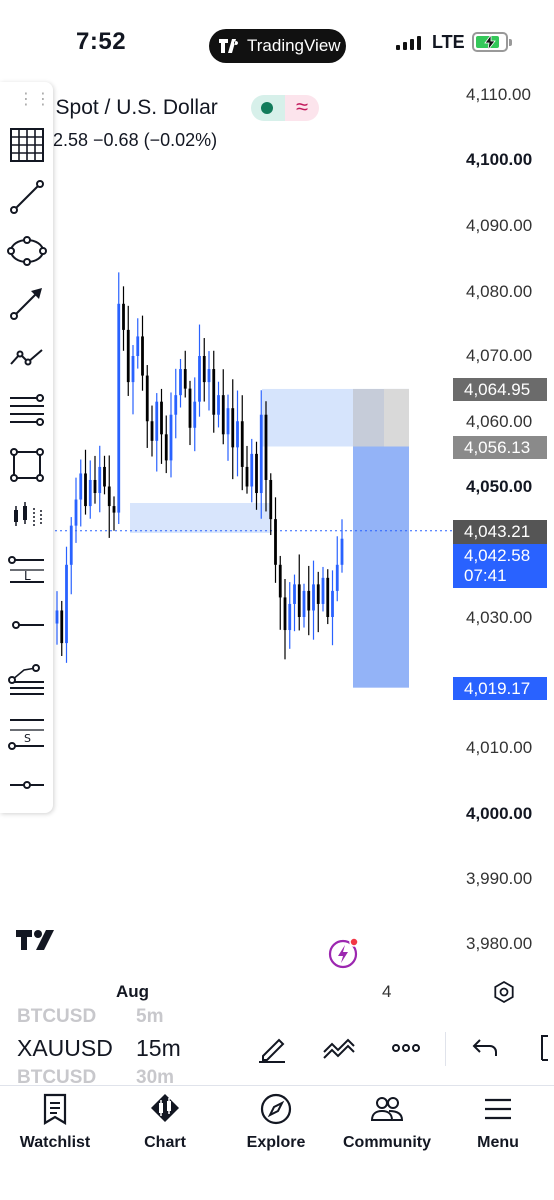  I want to click on tradingview-pill: TradingView, so click(277, 46).